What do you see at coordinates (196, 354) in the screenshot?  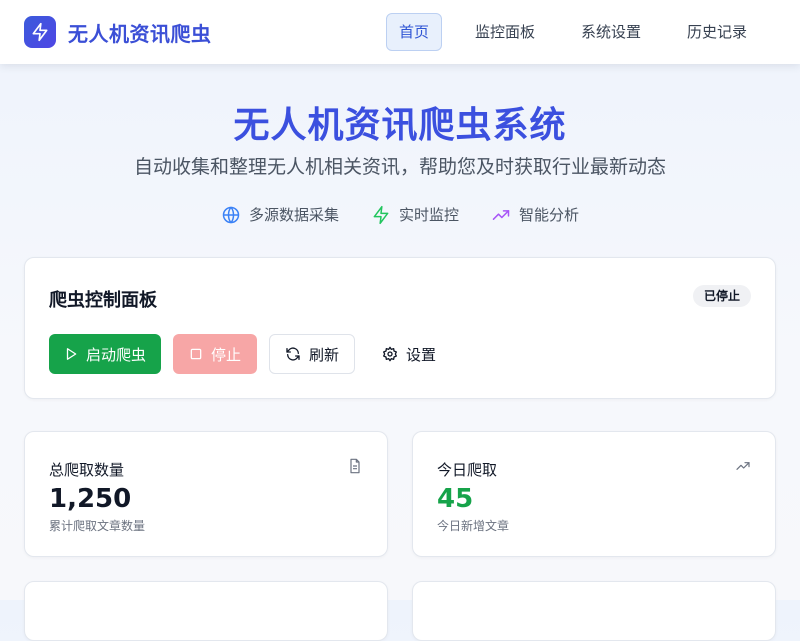 I see `square-icon` at bounding box center [196, 354].